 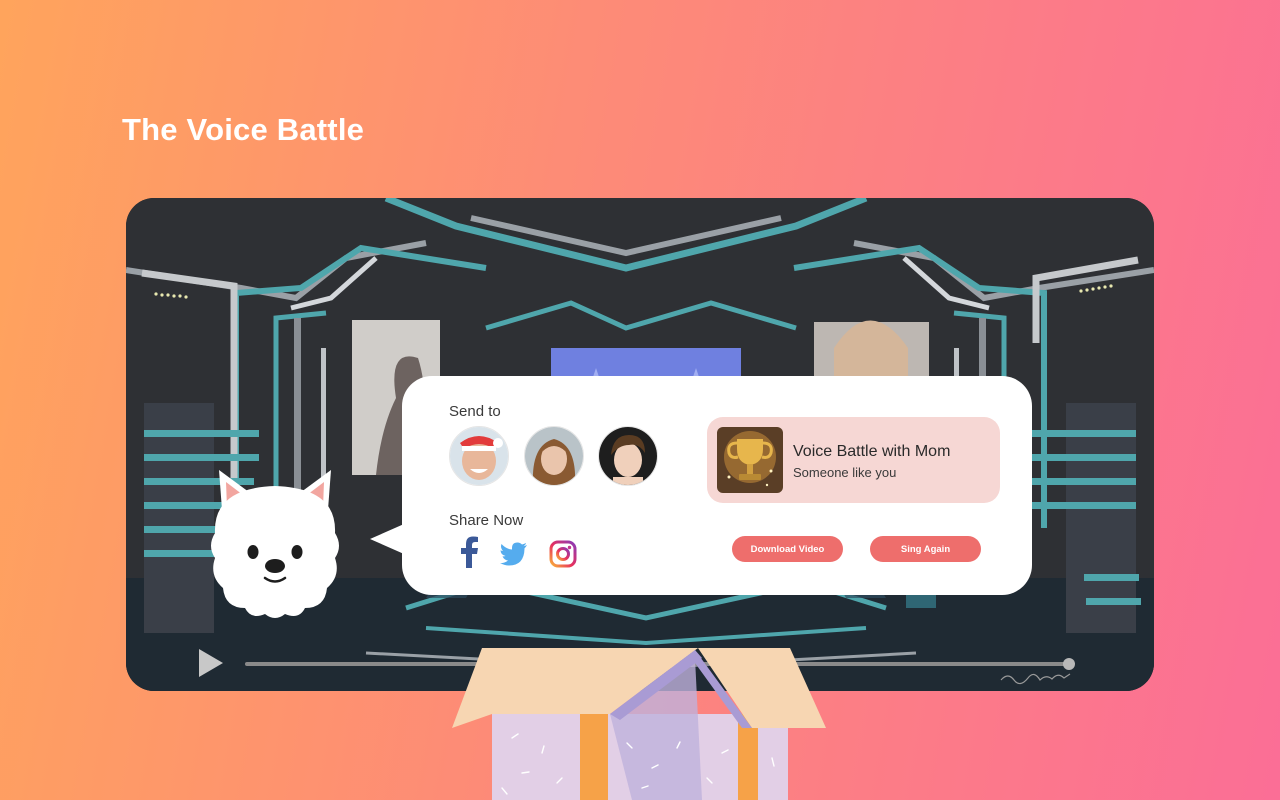 I want to click on bubble-tail, so click(x=387, y=539).